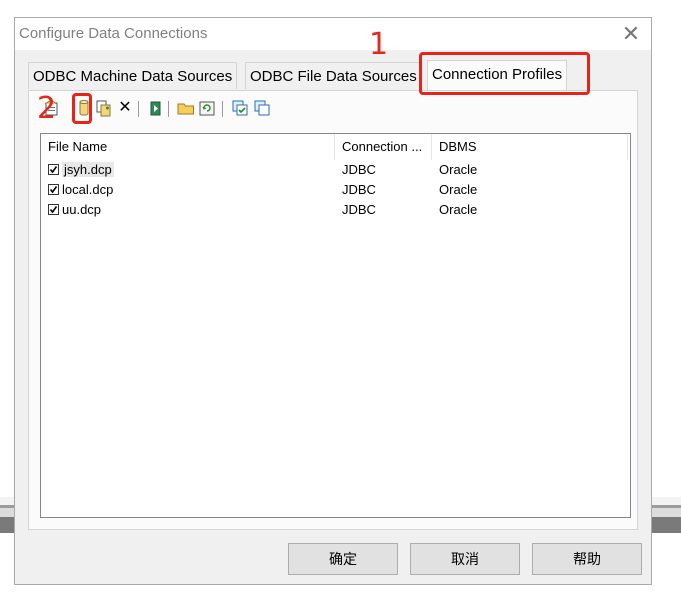 The width and height of the screenshot is (681, 599). Describe the element at coordinates (587, 559) in the screenshot. I see `help-button: 帮助` at that location.